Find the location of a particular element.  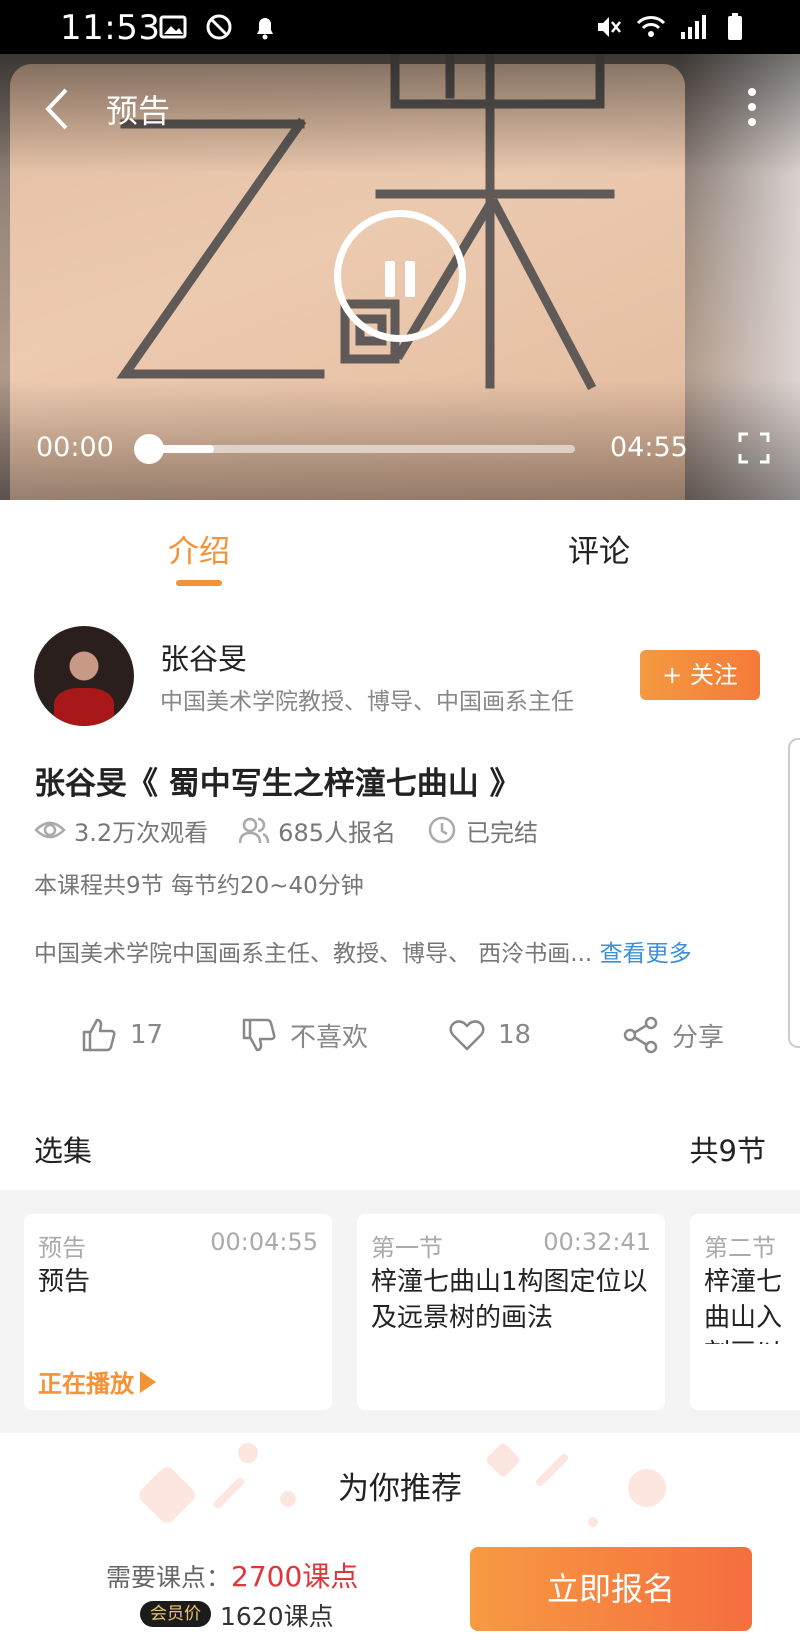

eye-icon is located at coordinates (50, 830).